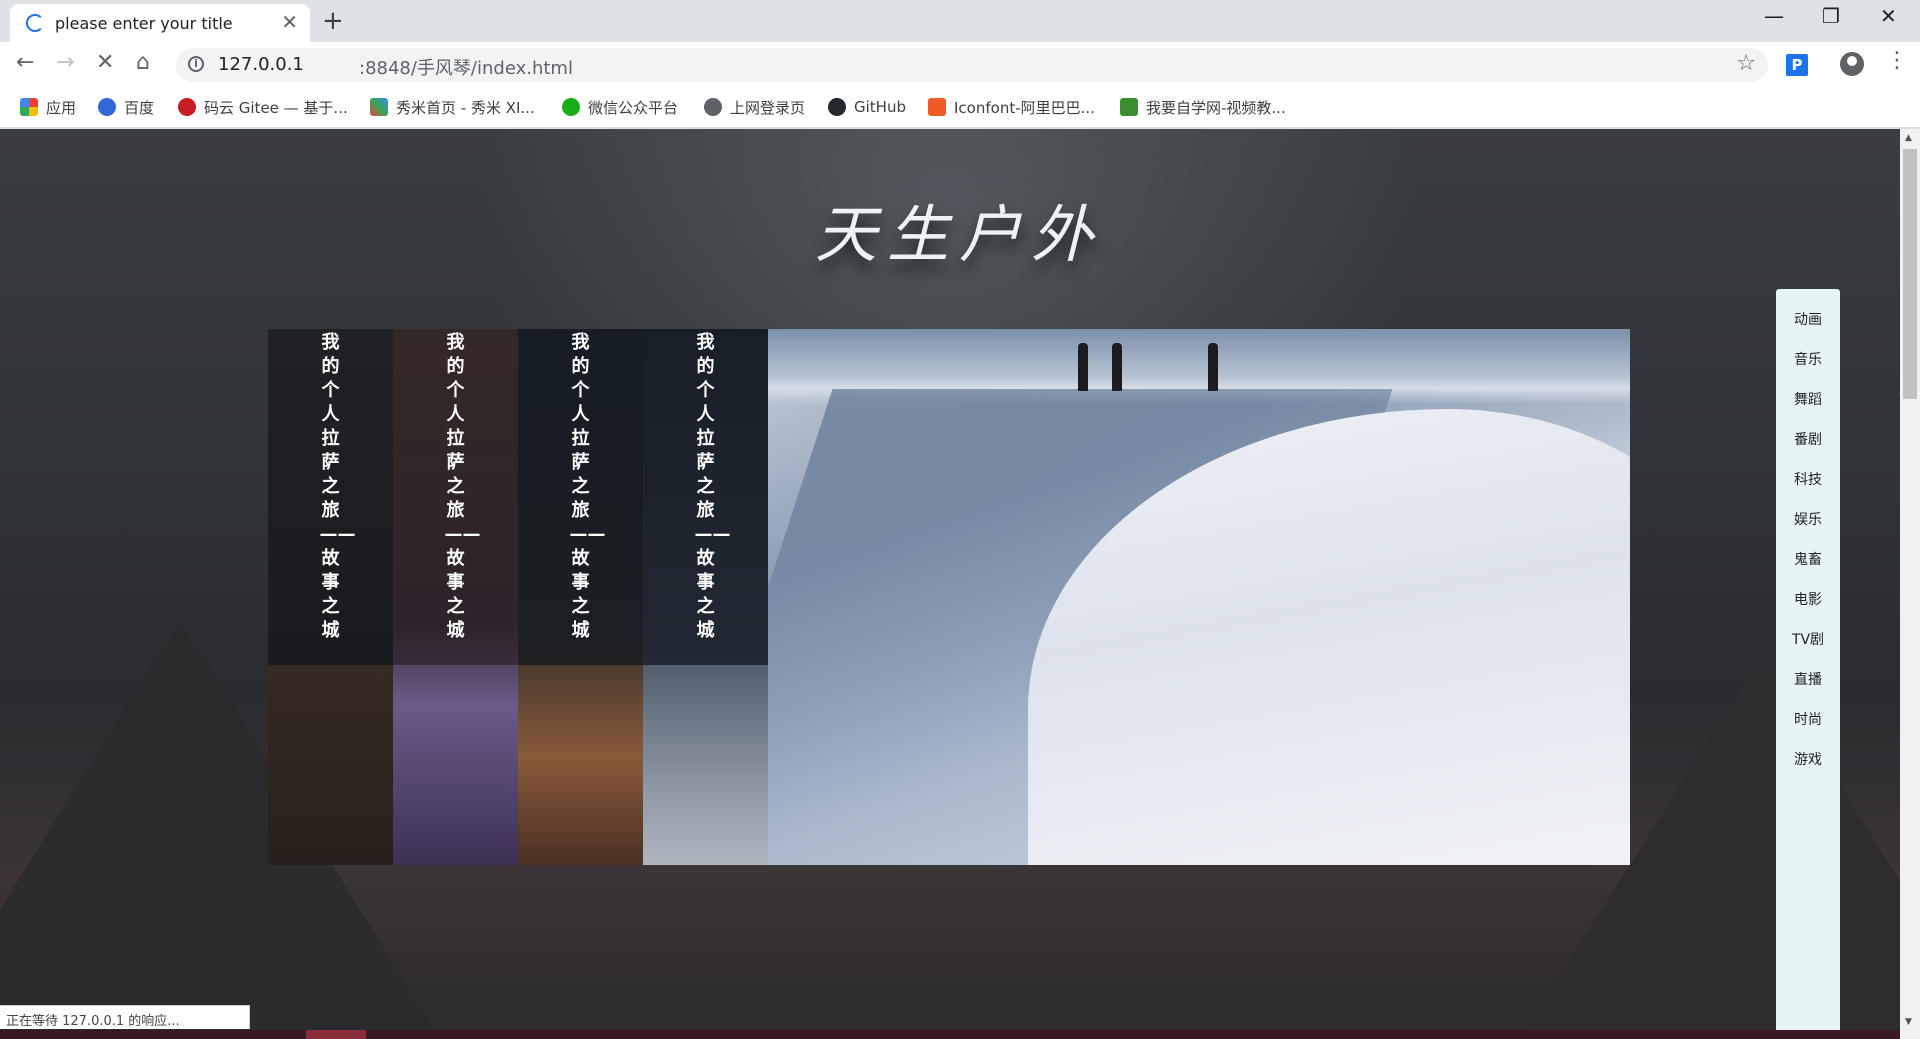 The height and width of the screenshot is (1039, 1920). Describe the element at coordinates (107, 107) in the screenshot. I see `baidu-paw-icon` at that location.